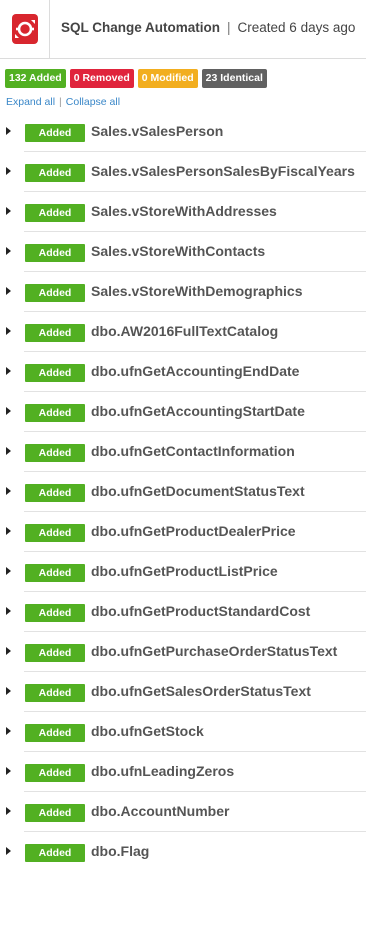 This screenshot has width=366, height=931. I want to click on list-item: Added dbo.ufnGetContactInformation, so click(183, 452).